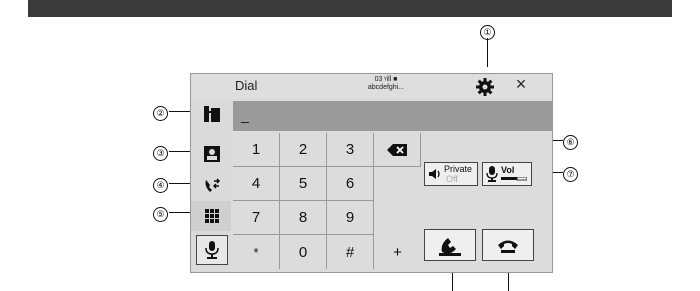 The image size is (700, 291). Describe the element at coordinates (245, 115) in the screenshot. I see `number-input: _` at that location.